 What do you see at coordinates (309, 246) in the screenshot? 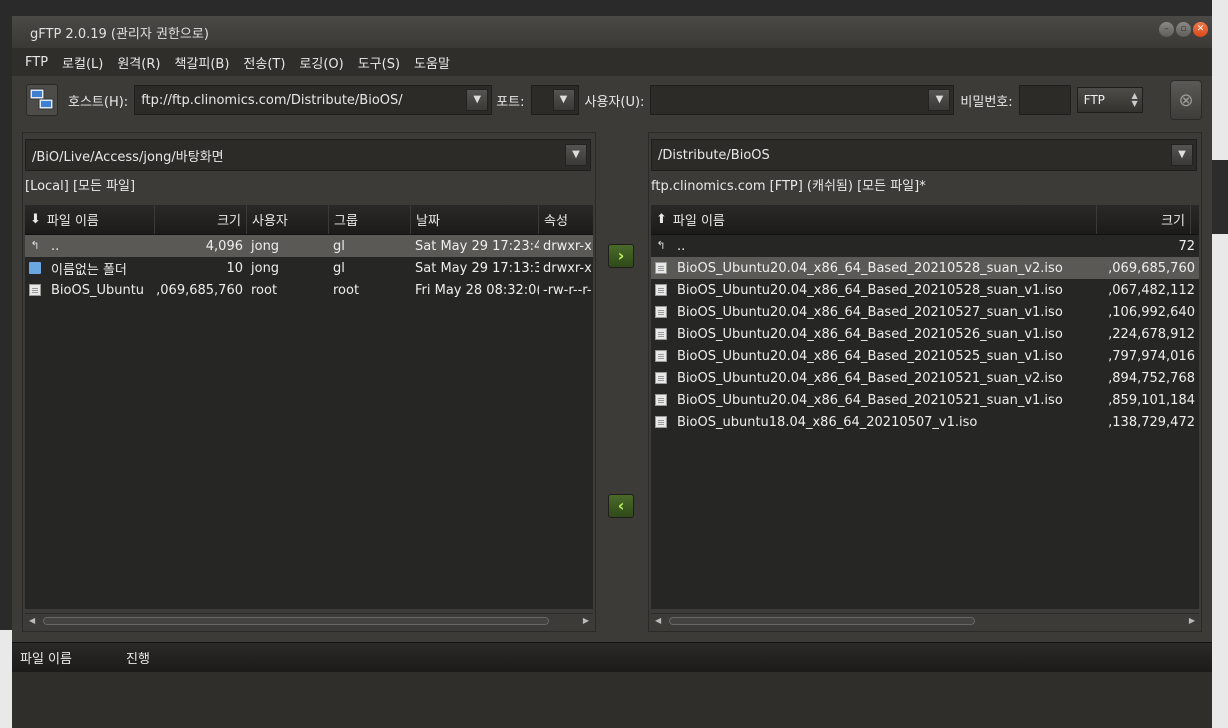
I see `local-file-row: ↰.. 4,096 jong gl Sat May 29 17:23:4 drwxr-x` at bounding box center [309, 246].